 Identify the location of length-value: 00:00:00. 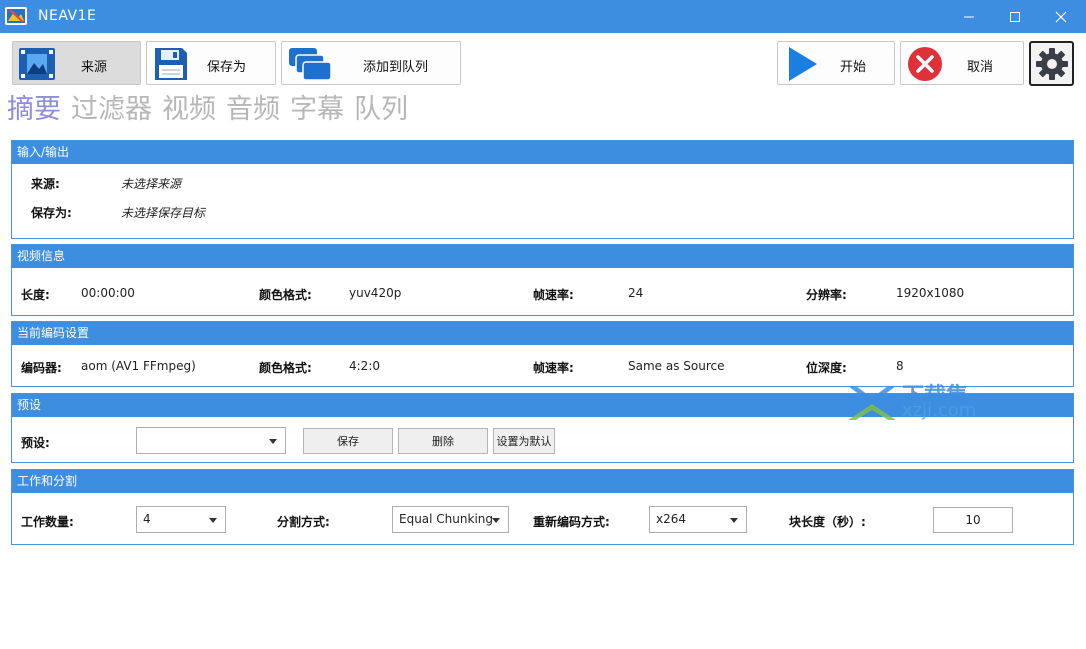
(108, 293).